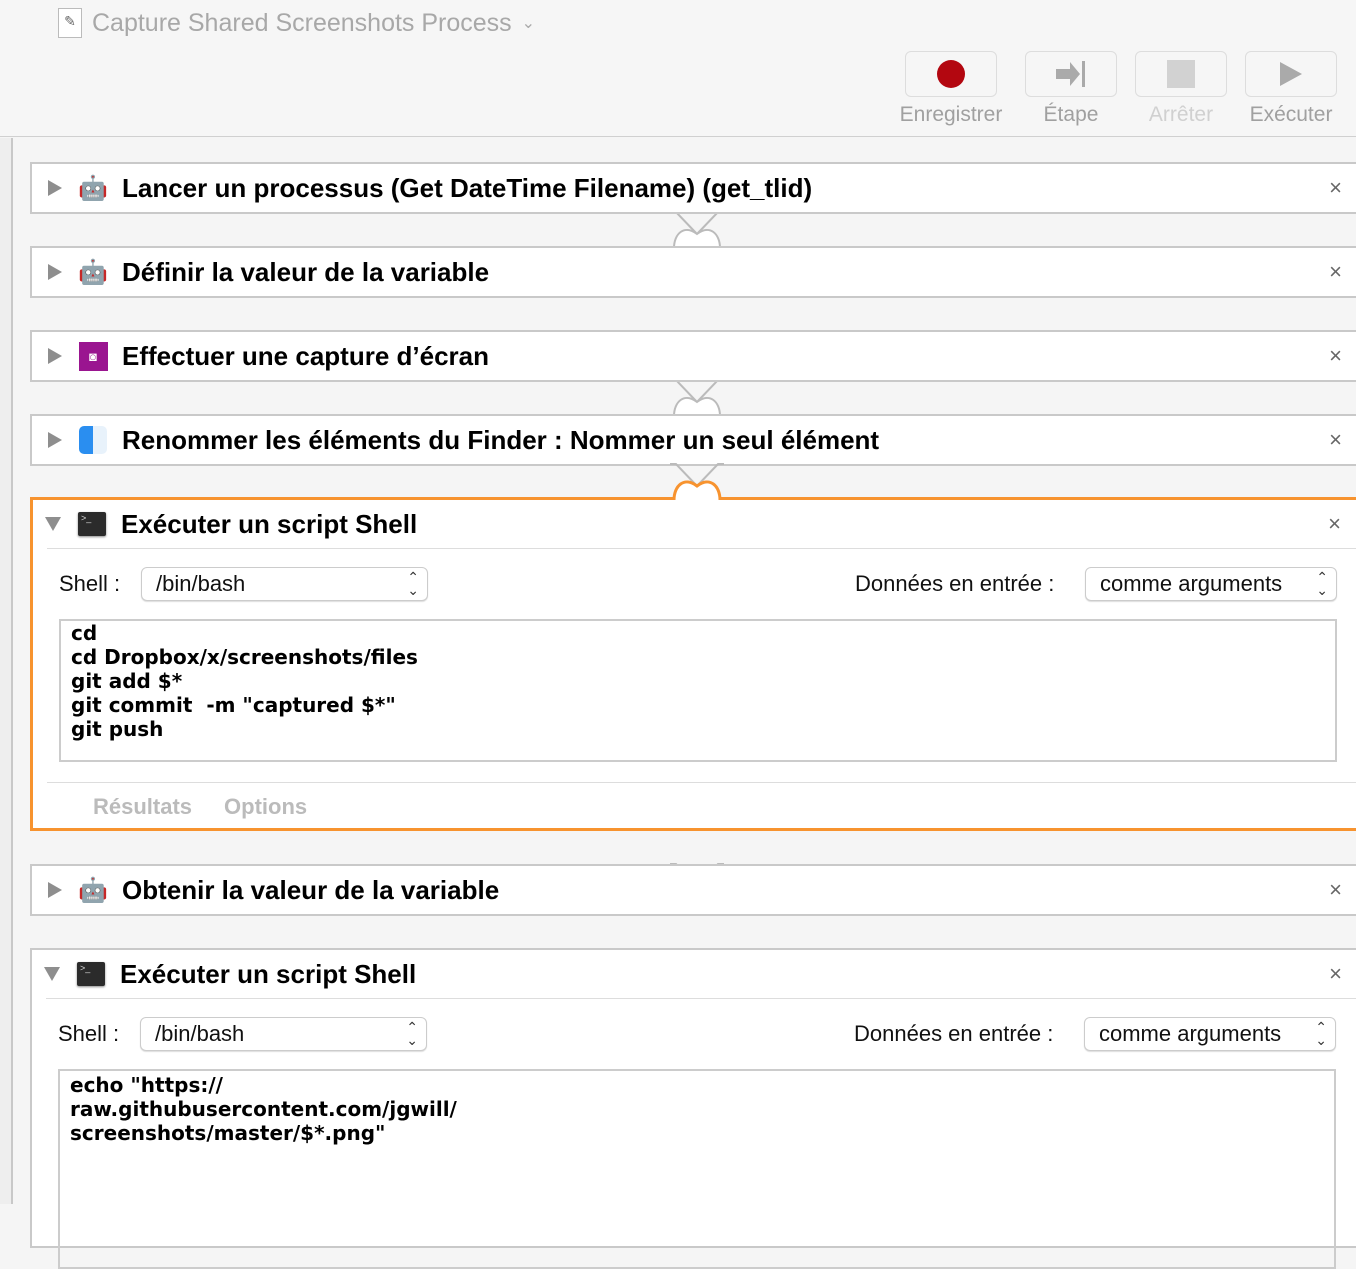 This screenshot has width=1356, height=1269. Describe the element at coordinates (693, 272) in the screenshot. I see `action-set-variable: 🤖 Définir la valeur de la variable ×` at that location.